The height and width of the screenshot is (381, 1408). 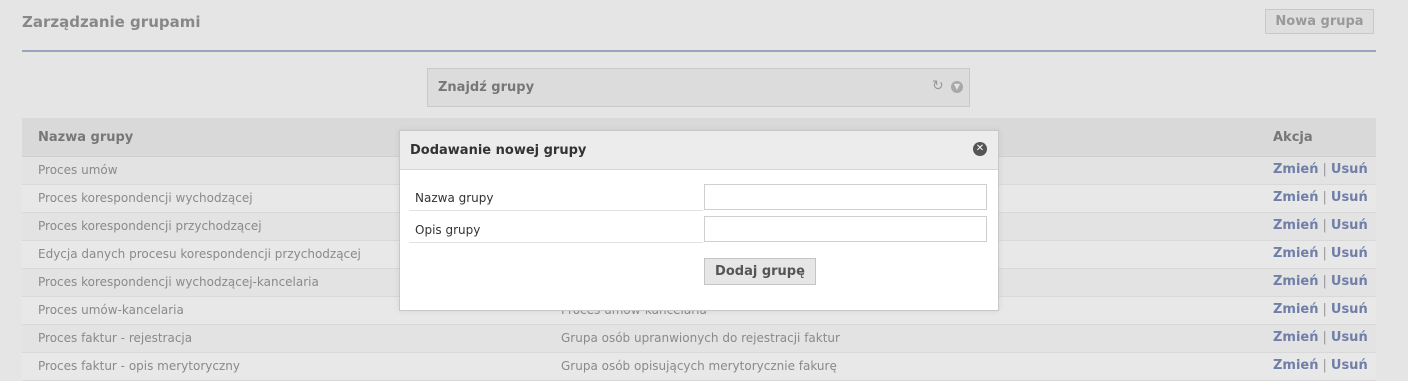 I want to click on group-name: Proces umów, so click(x=78, y=170).